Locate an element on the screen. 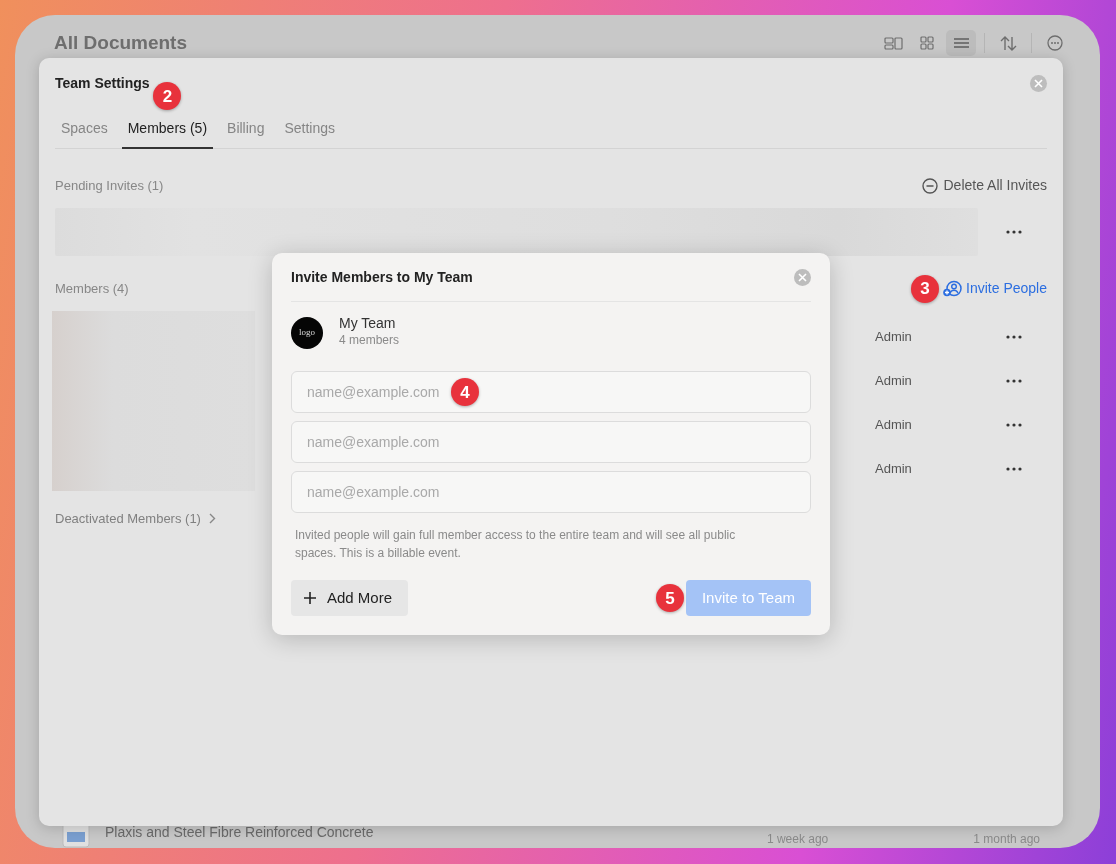  modified-date: 1 week ago is located at coordinates (797, 839).